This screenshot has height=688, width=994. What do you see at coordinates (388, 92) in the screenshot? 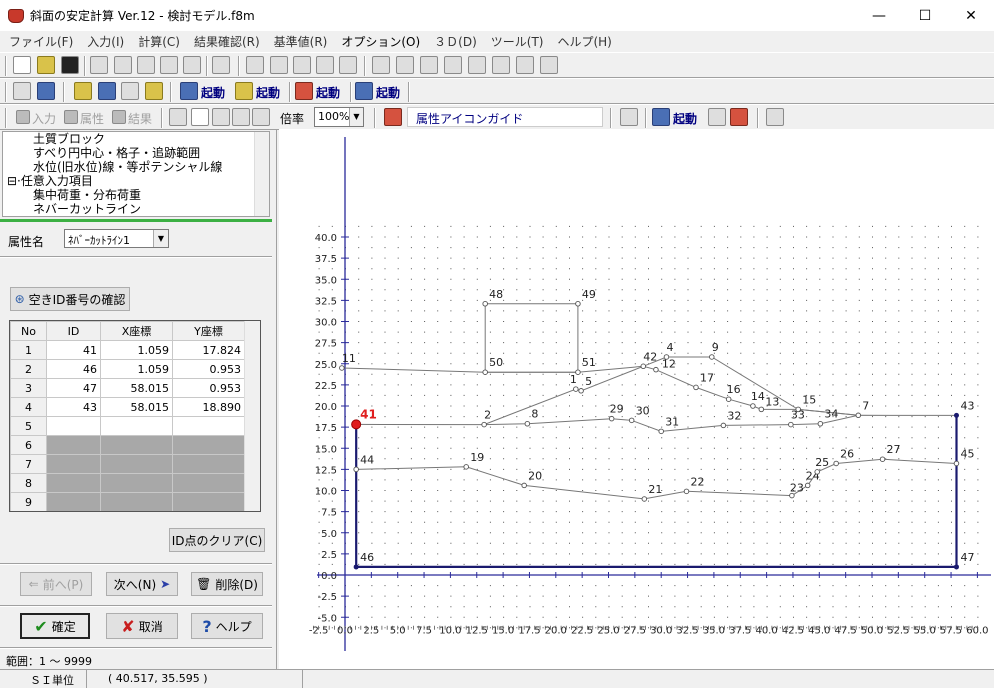
I see `launch4-button: 起動` at bounding box center [388, 92].